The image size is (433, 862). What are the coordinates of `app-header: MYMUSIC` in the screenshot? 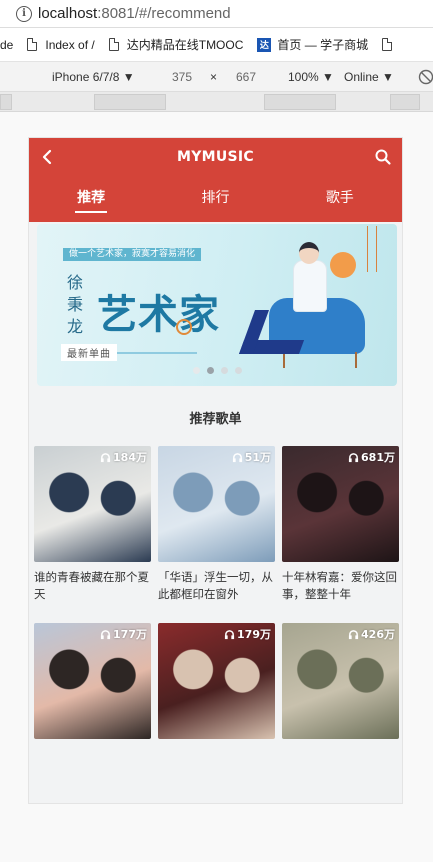 It's located at (215, 158).